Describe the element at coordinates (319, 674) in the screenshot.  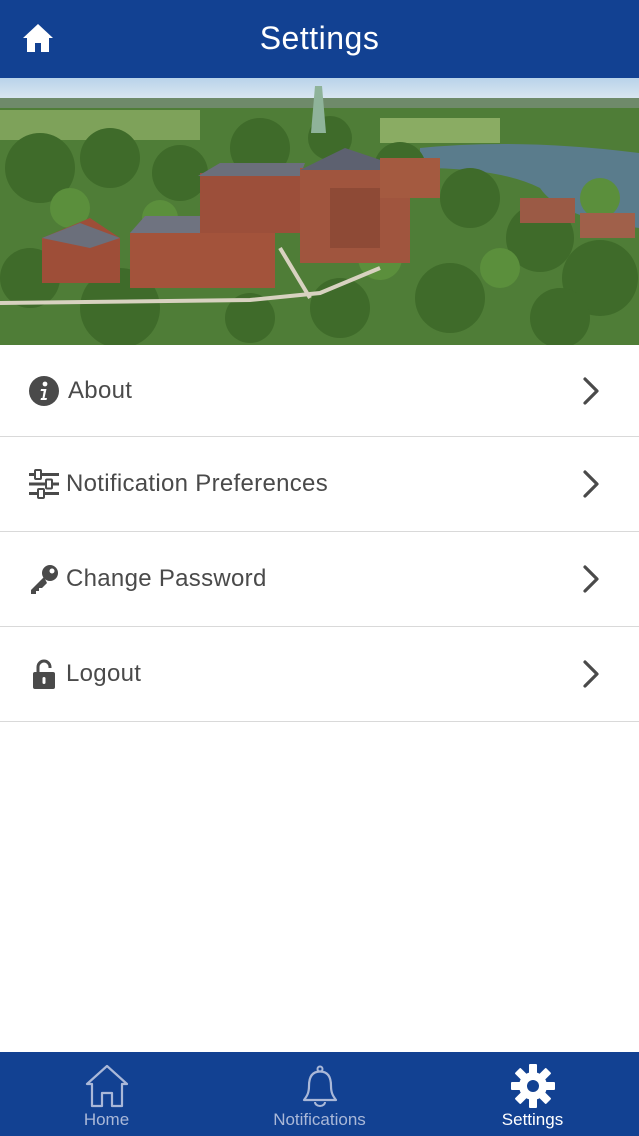
I see `menu-item-logout: Logout` at that location.